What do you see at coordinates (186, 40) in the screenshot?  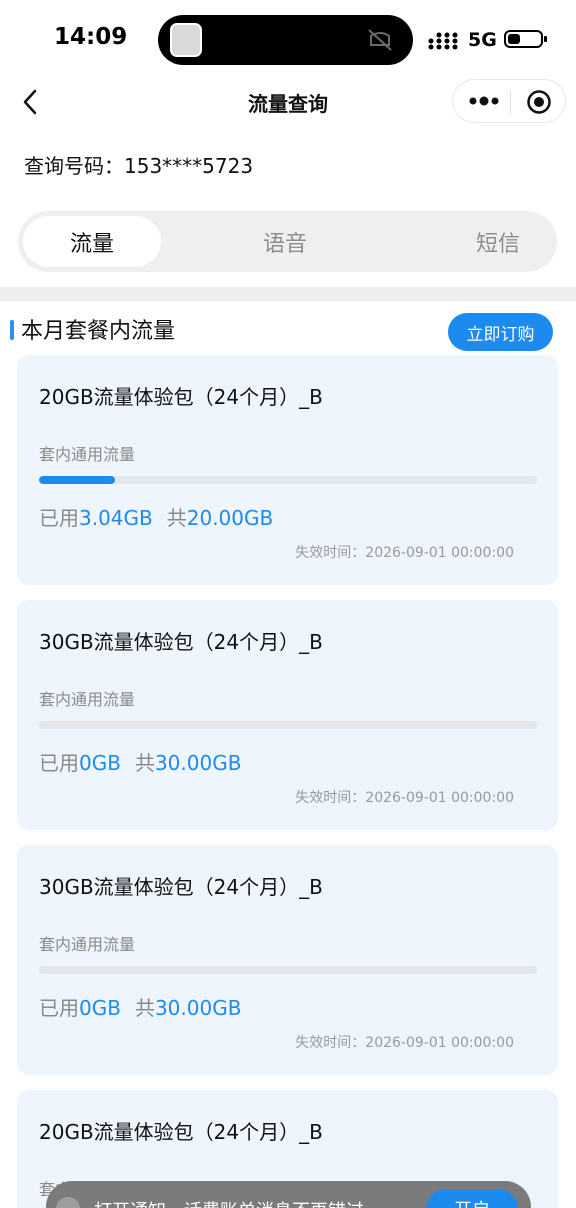 I see `media-thumbnail` at bounding box center [186, 40].